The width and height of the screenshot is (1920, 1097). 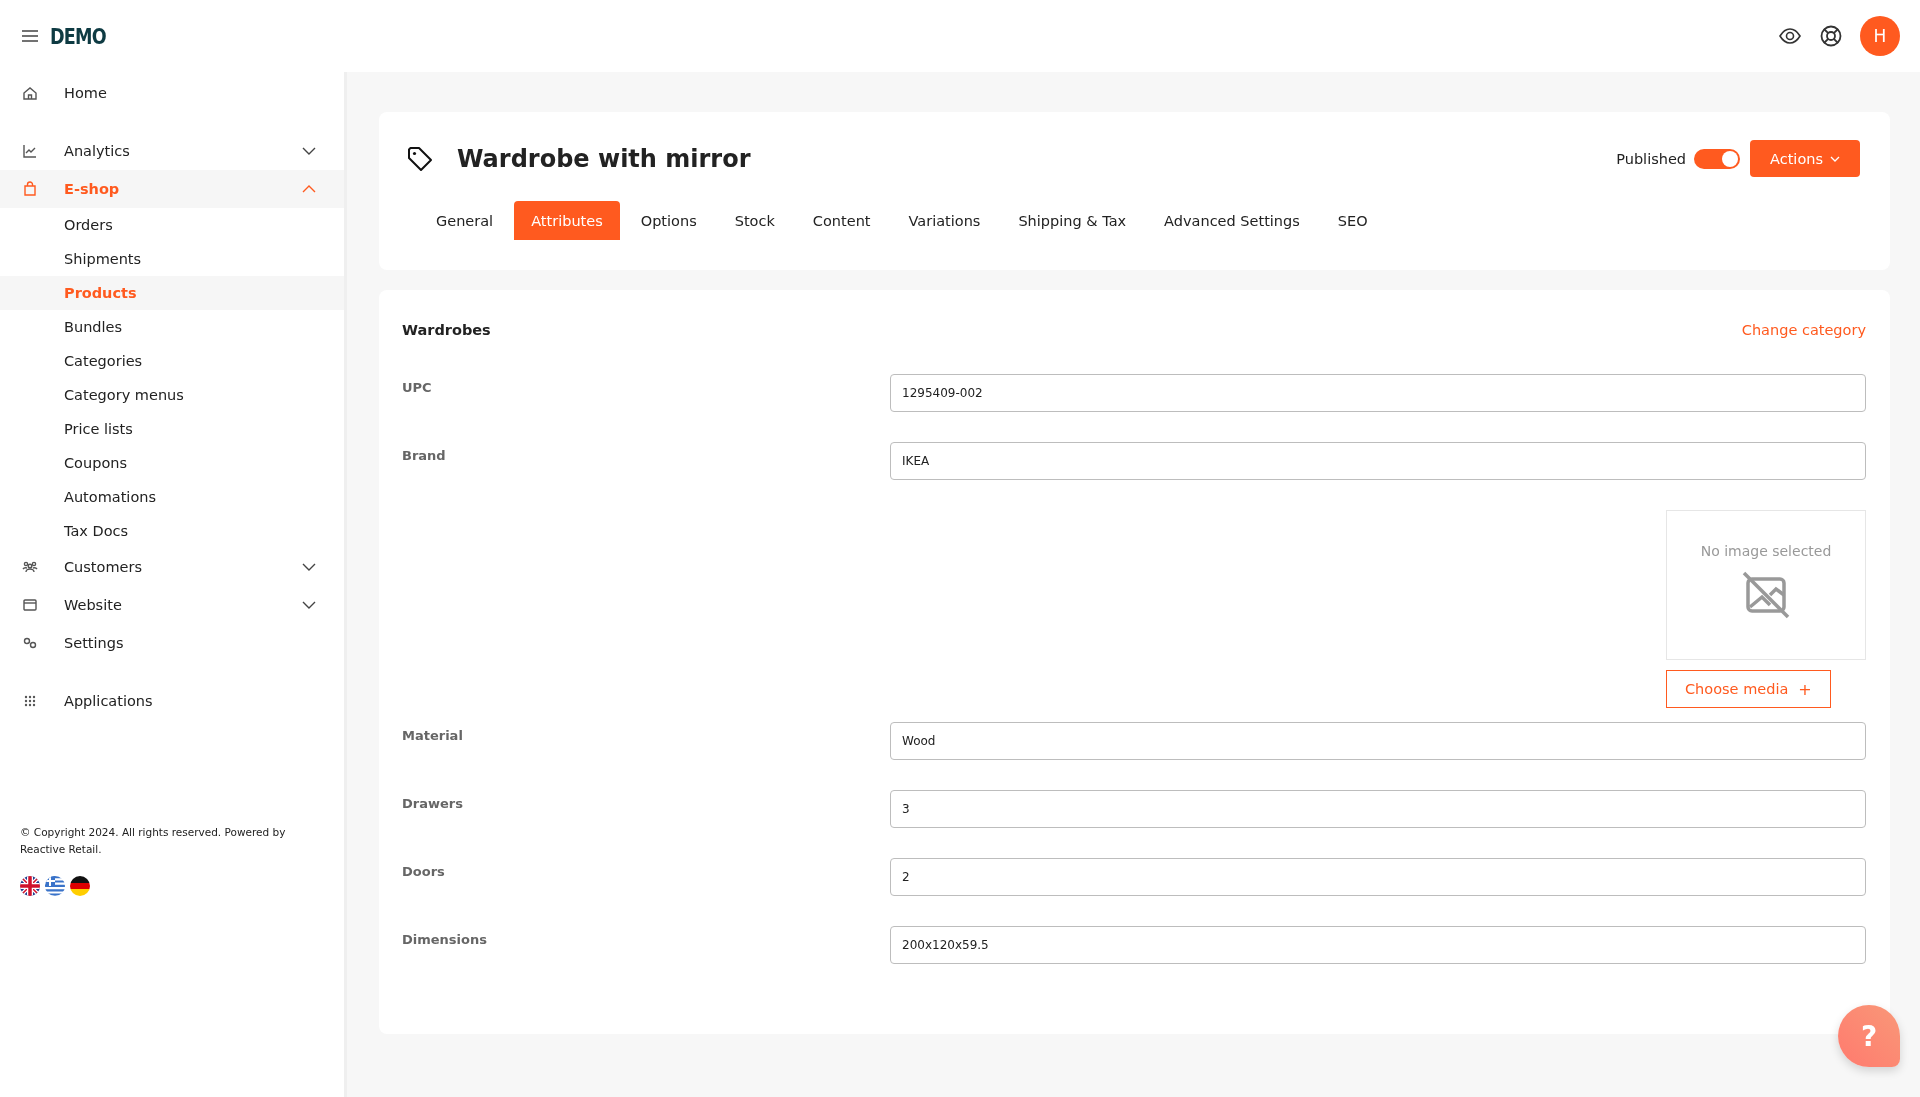 What do you see at coordinates (1072, 220) in the screenshot?
I see `tab: Shipping & Tax` at bounding box center [1072, 220].